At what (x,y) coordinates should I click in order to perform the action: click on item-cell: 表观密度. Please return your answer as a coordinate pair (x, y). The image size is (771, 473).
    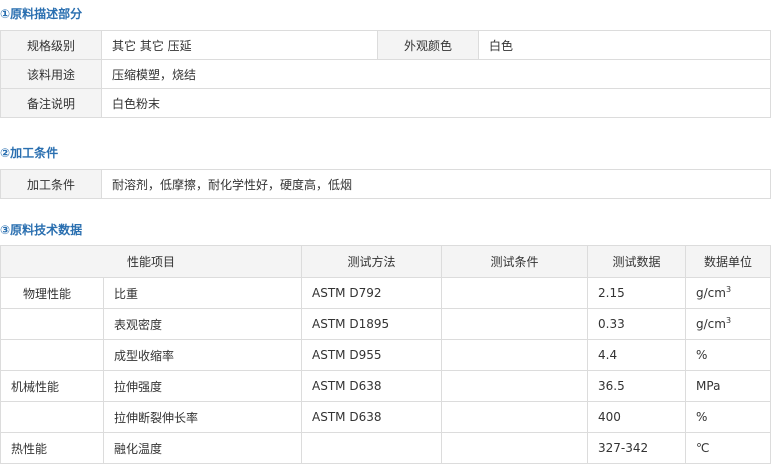
    Looking at the image, I should click on (202, 324).